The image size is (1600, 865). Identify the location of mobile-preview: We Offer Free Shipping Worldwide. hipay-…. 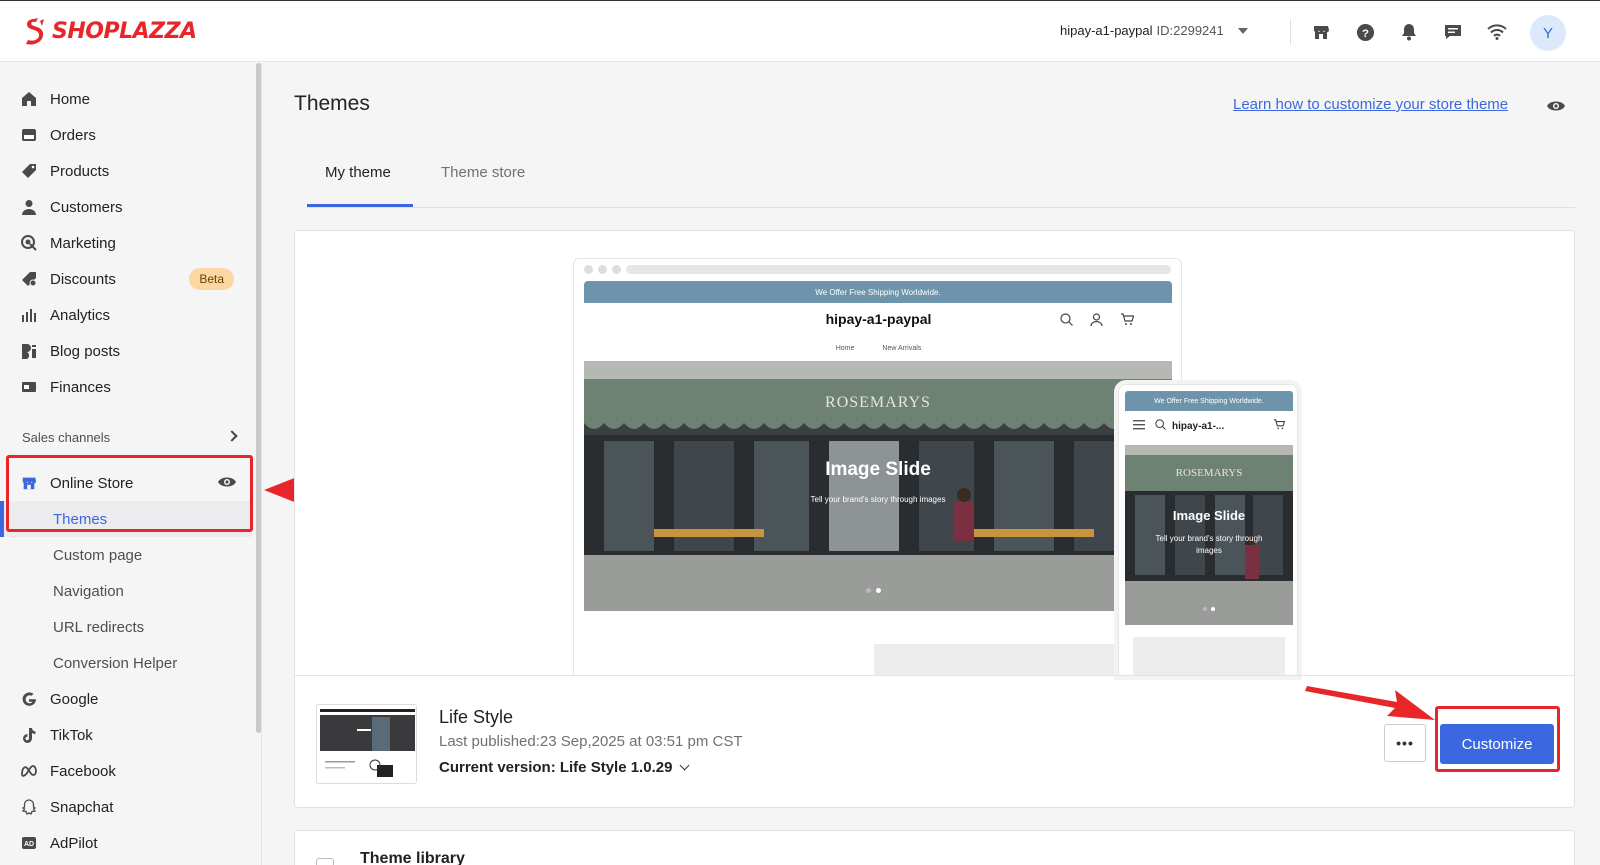
(1208, 530).